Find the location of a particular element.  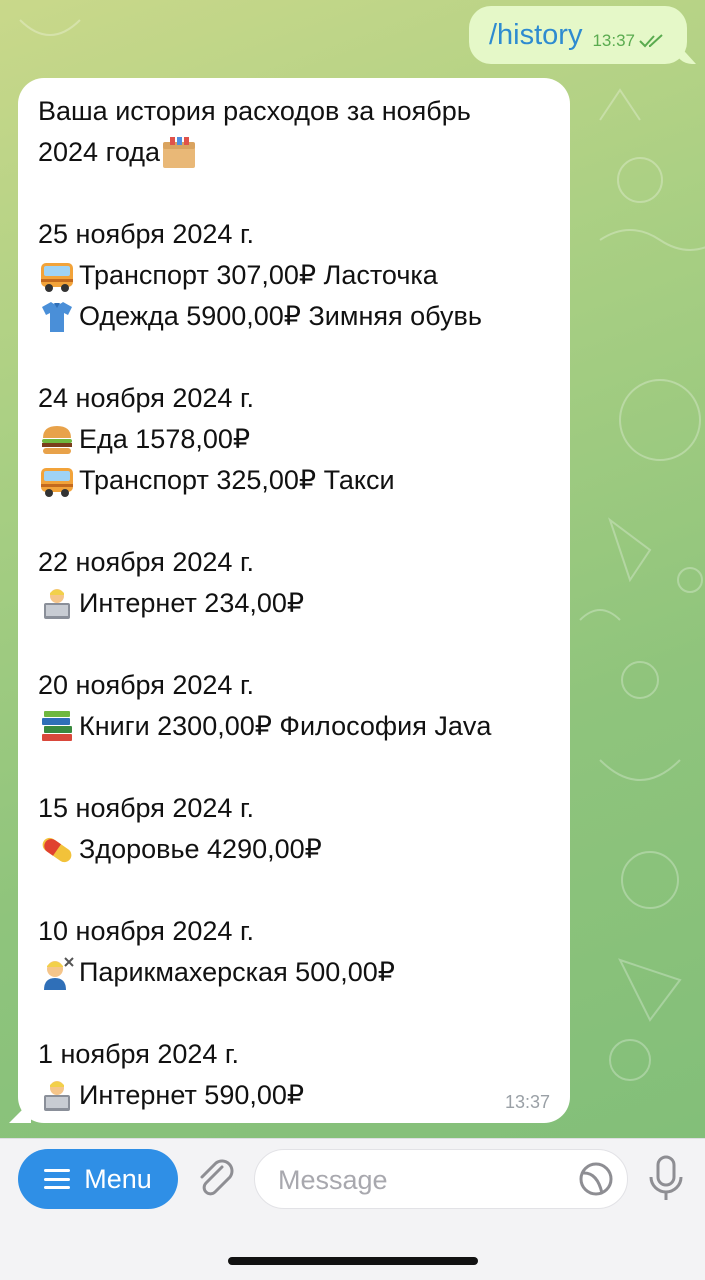

history-title-year: 2024 года is located at coordinates (99, 152).